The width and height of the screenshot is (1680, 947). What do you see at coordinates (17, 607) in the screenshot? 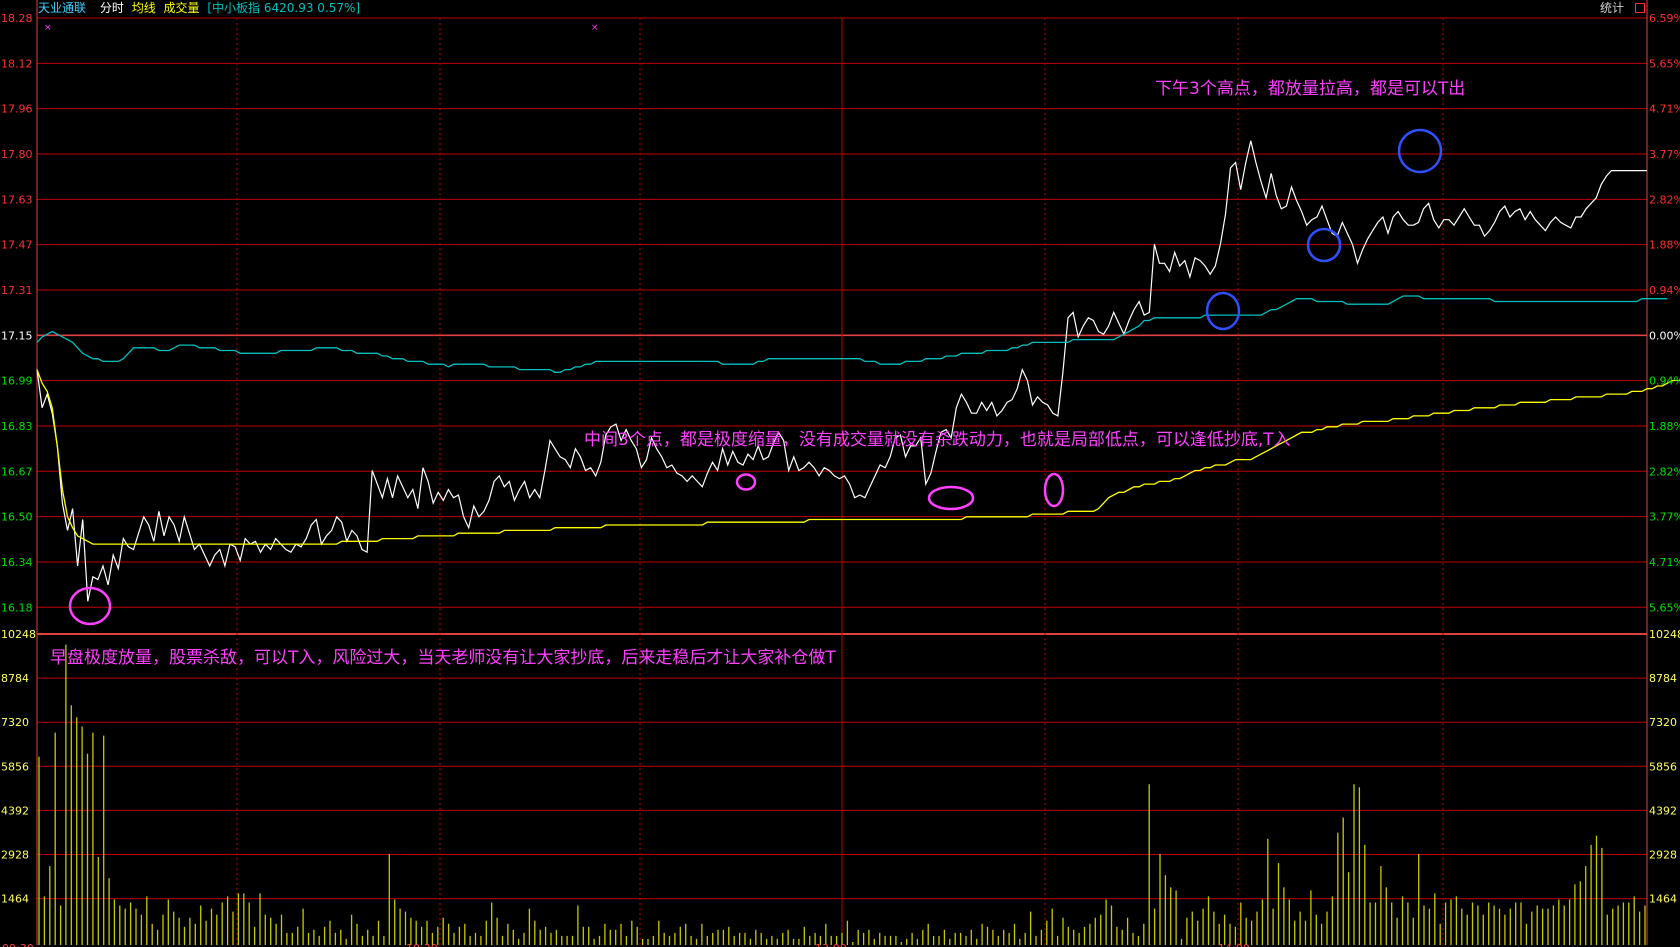
I see `price-tick-label: 16.18` at bounding box center [17, 607].